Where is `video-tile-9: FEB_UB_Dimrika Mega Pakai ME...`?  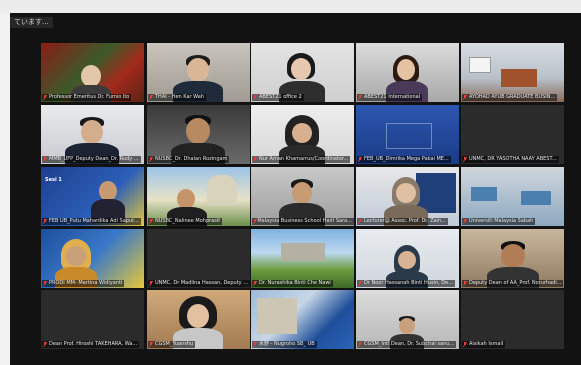 video-tile-9: FEB_UB_Dimrika Mega Pakai ME... is located at coordinates (407, 134).